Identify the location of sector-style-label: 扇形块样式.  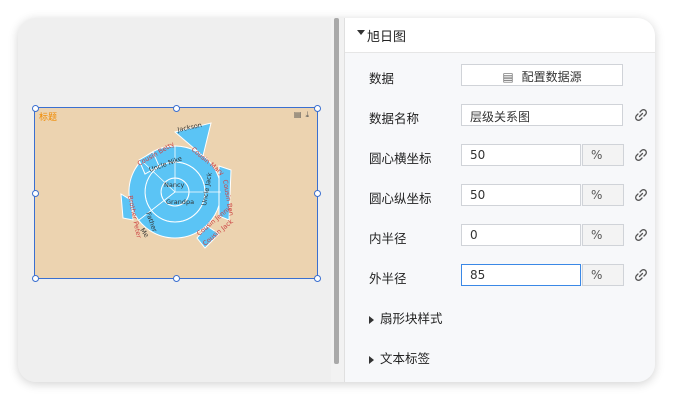
(411, 318).